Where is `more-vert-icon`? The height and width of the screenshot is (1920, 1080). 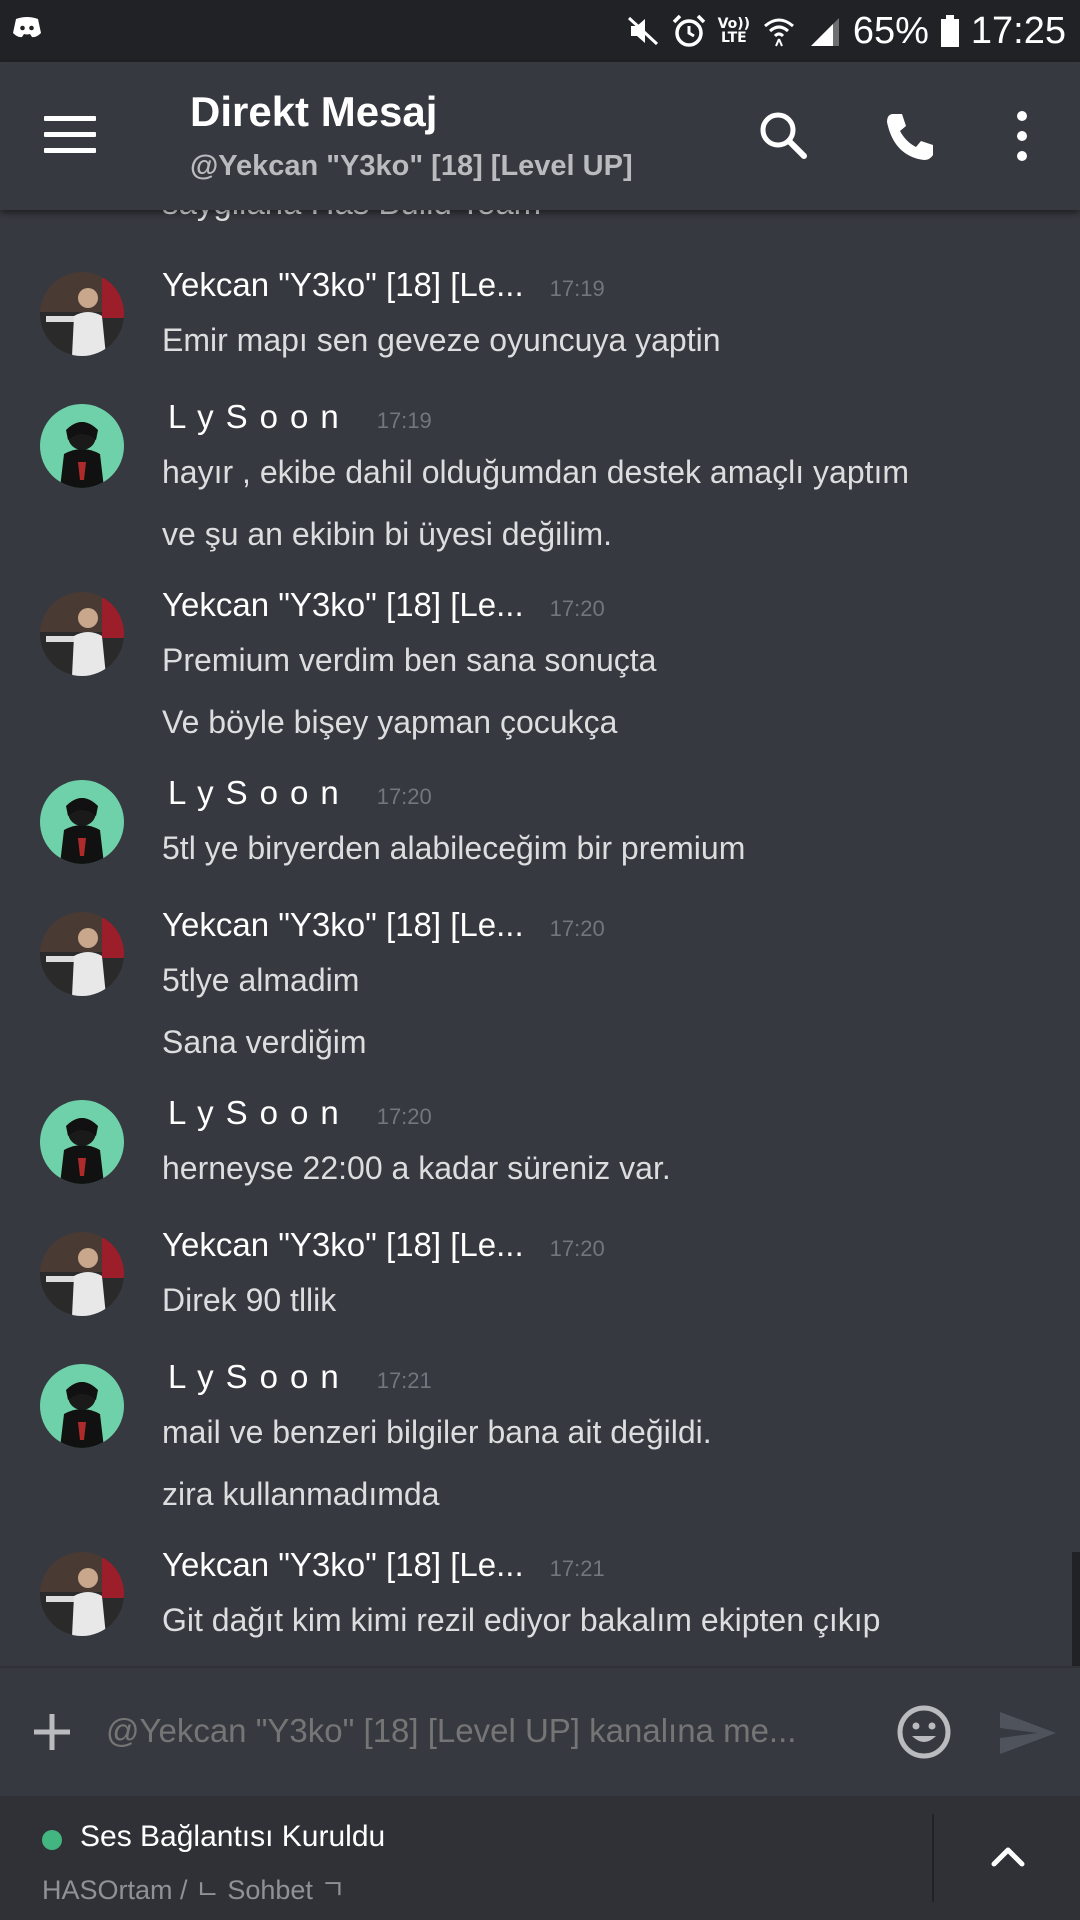
more-vert-icon is located at coordinates (1022, 136).